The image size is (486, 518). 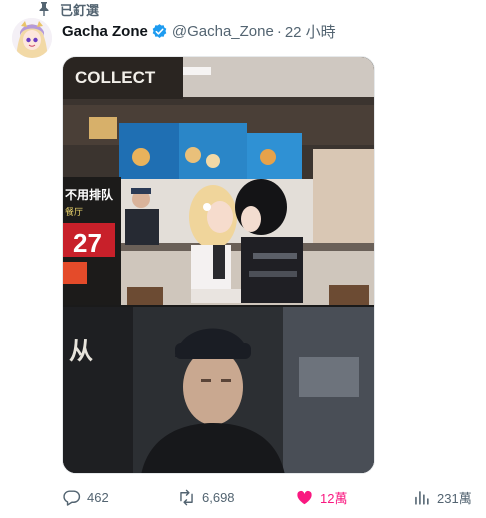 What do you see at coordinates (98, 497) in the screenshot?
I see `reply-count: 462` at bounding box center [98, 497].